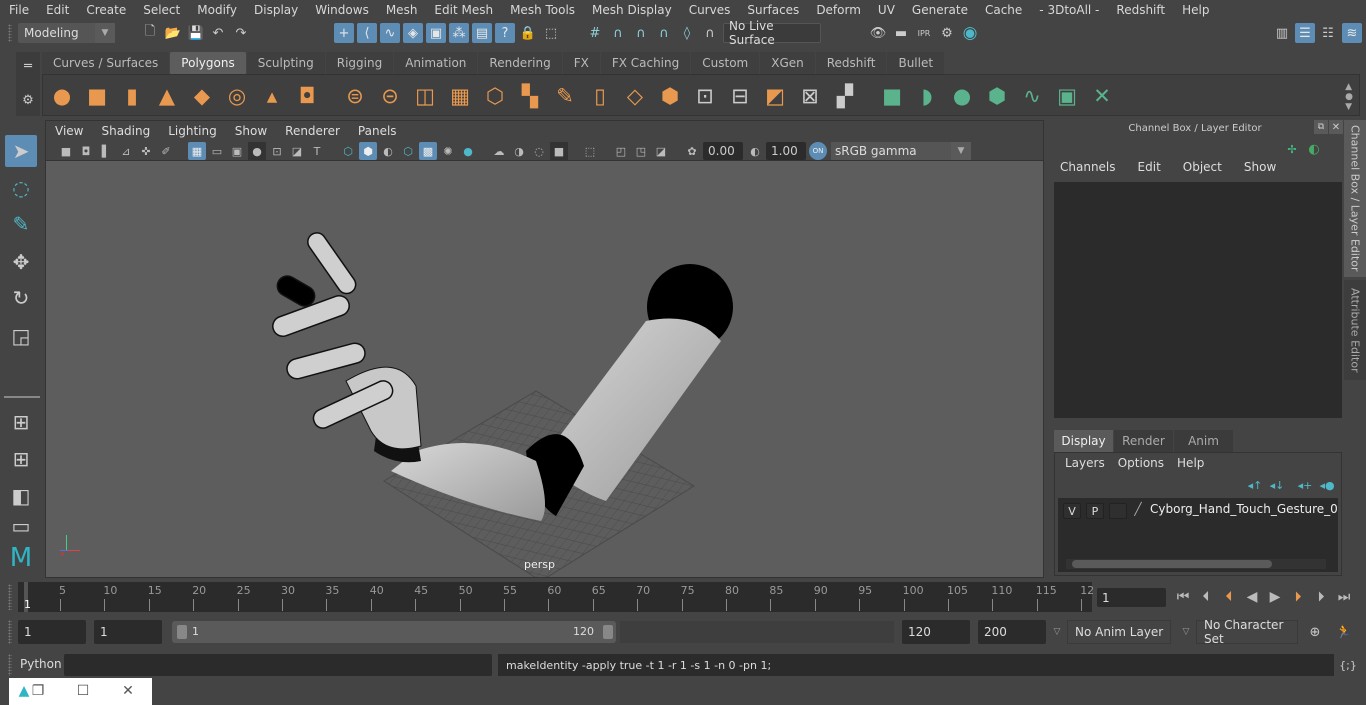  I want to click on menu-mesh: Mesh, so click(401, 10).